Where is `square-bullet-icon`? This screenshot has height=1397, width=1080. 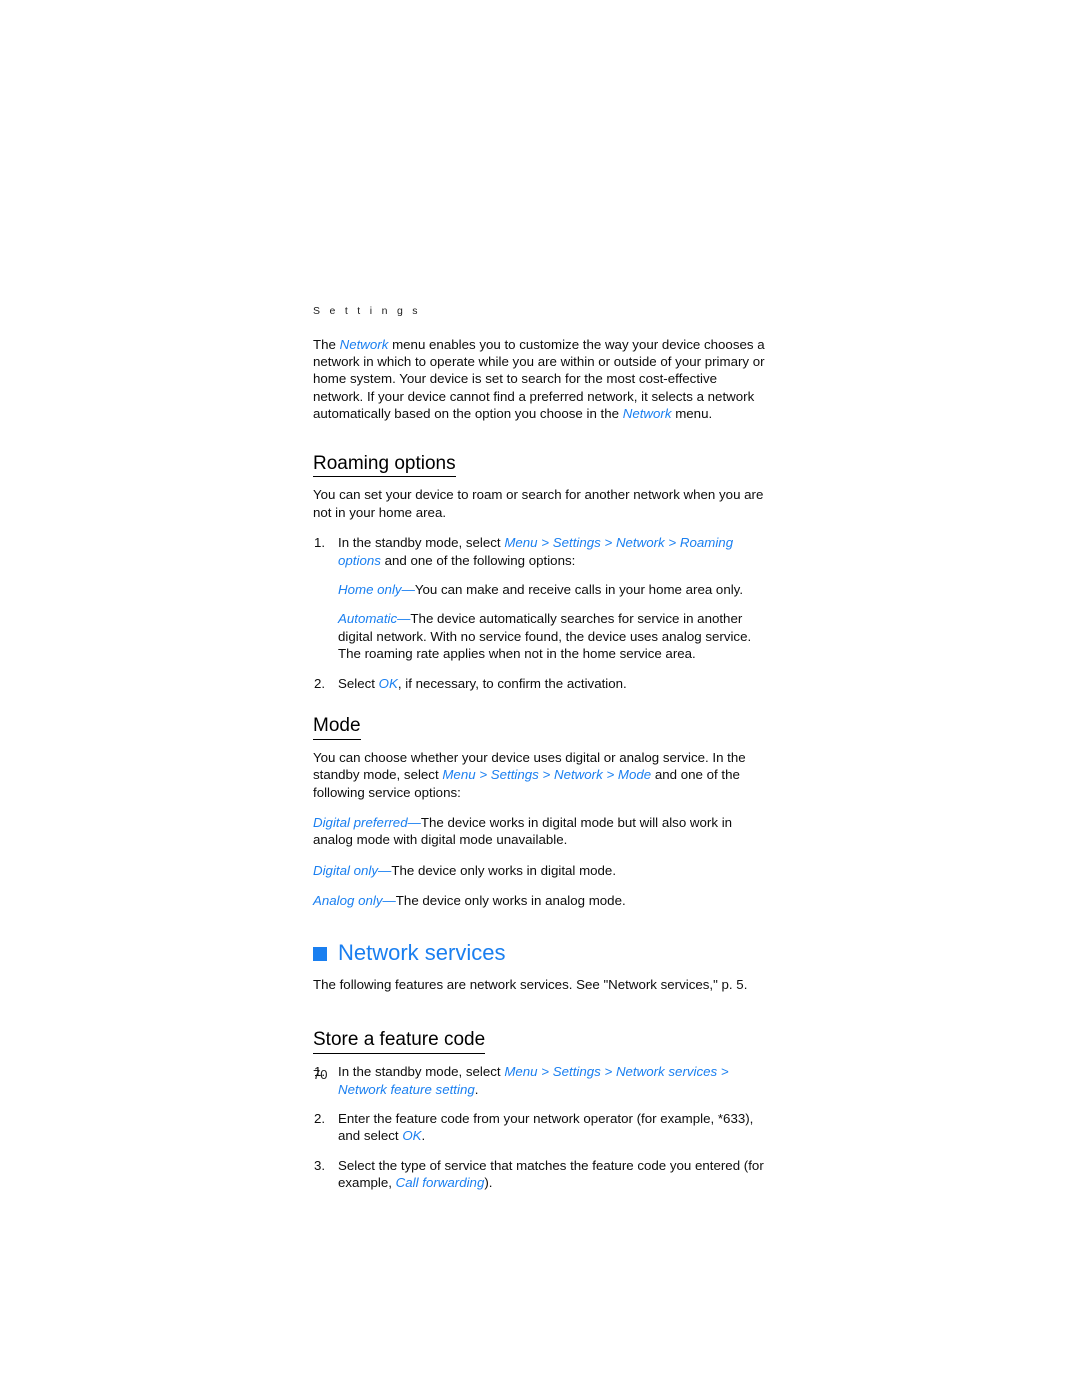
square-bullet-icon is located at coordinates (320, 953).